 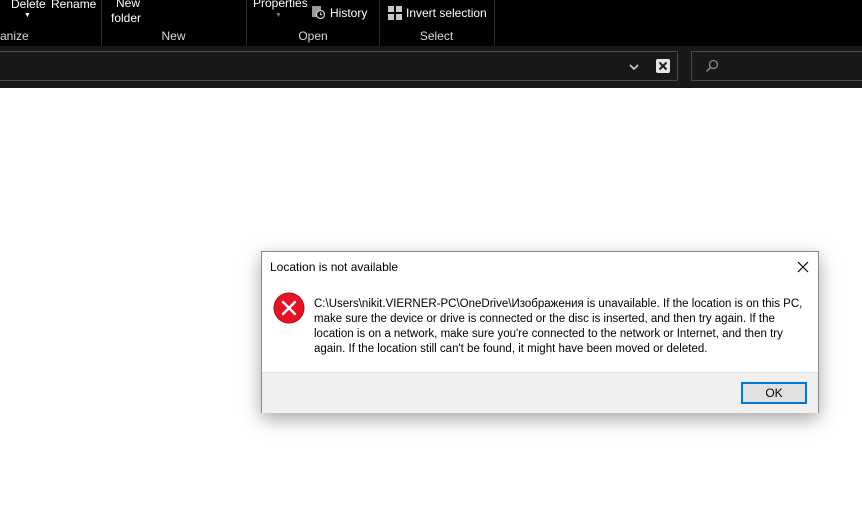 What do you see at coordinates (634, 67) in the screenshot?
I see `chevron-down-icon` at bounding box center [634, 67].